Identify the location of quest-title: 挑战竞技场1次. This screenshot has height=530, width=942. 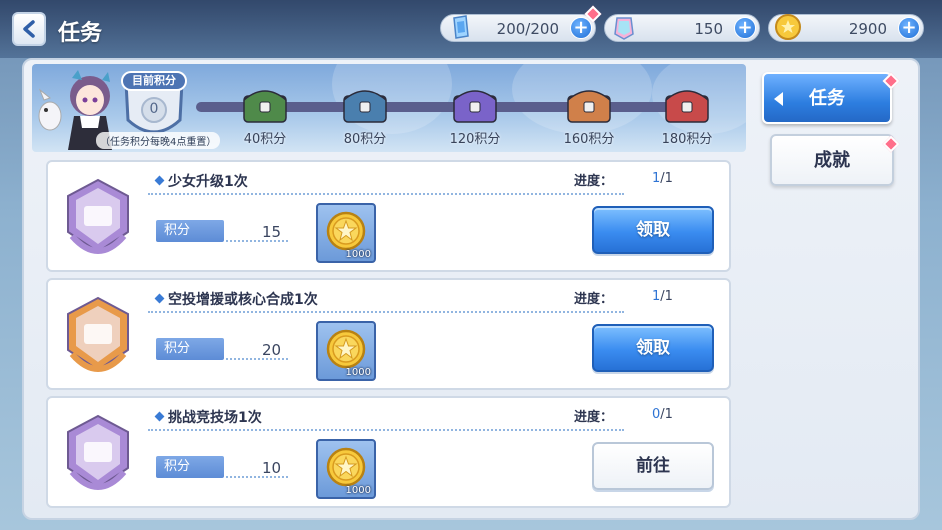
(208, 417).